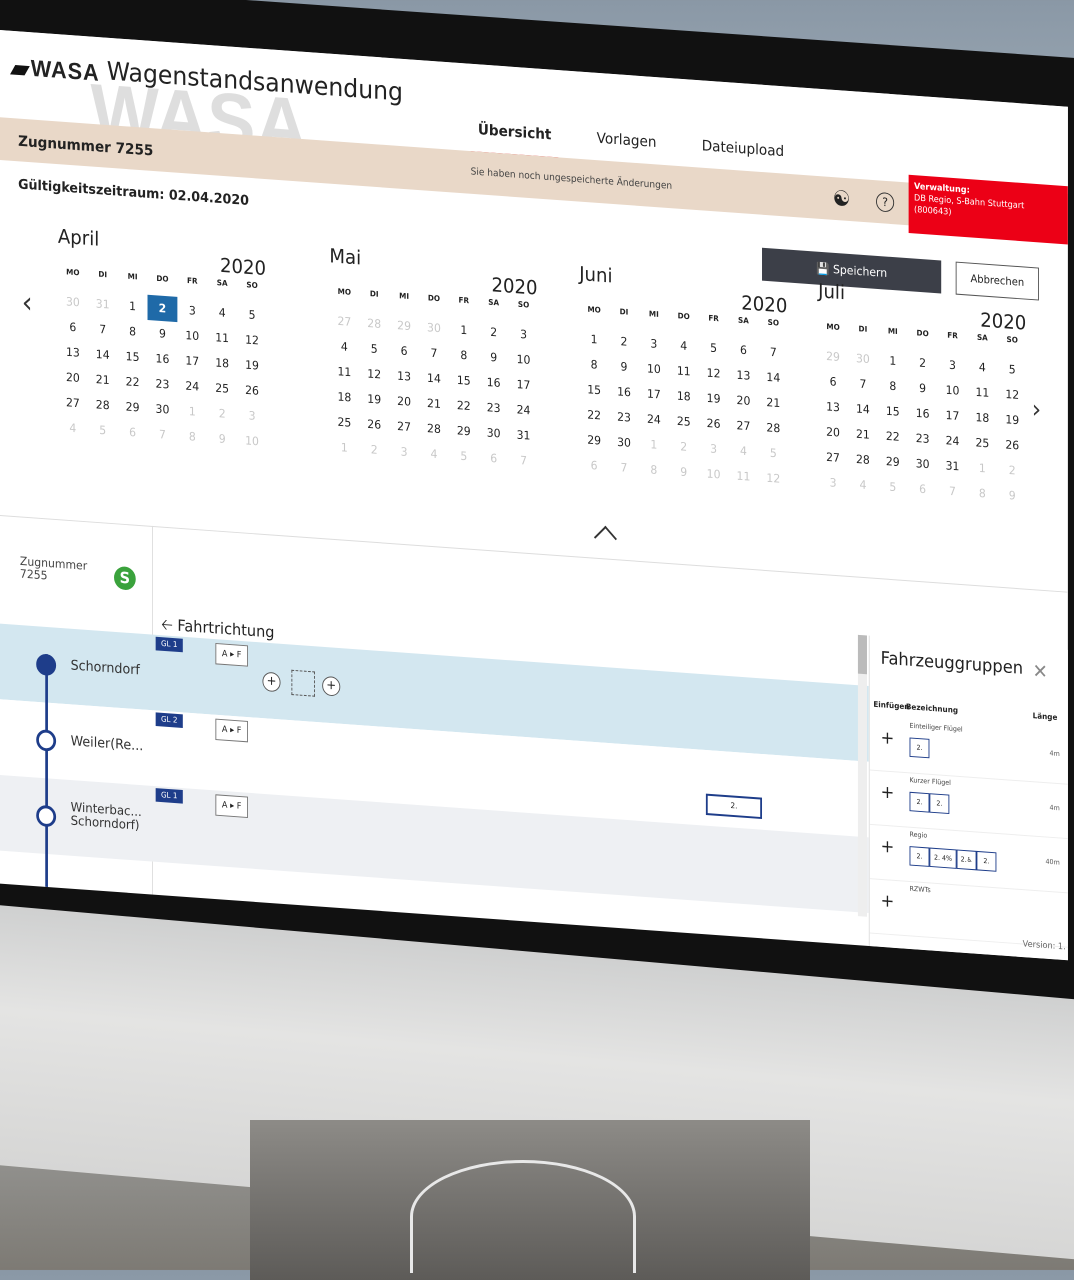 This screenshot has width=1074, height=1280. Describe the element at coordinates (842, 200) in the screenshot. I see `user-icon: ☯` at that location.